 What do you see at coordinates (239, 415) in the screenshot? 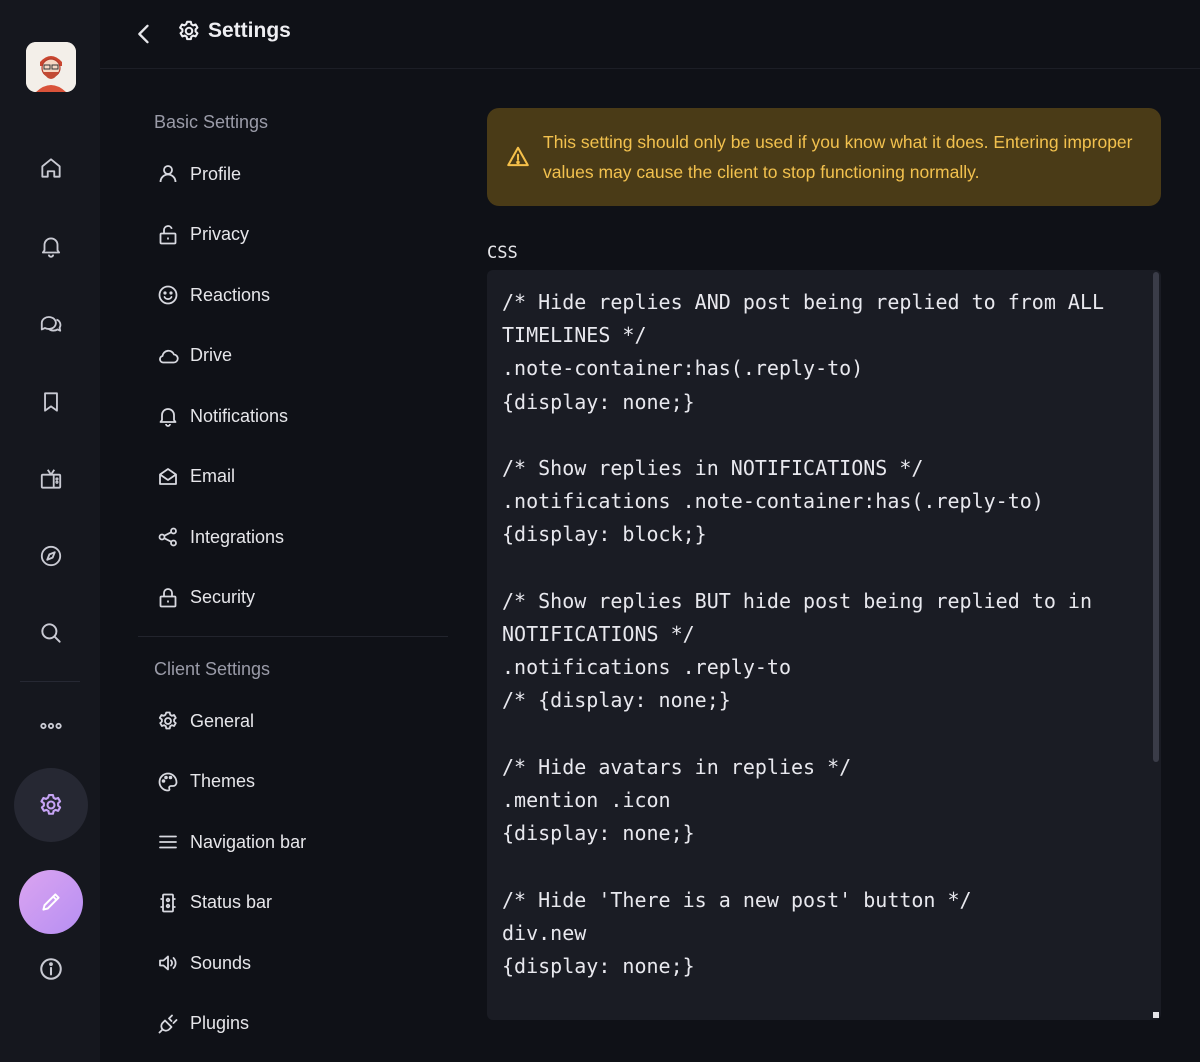
I see `nav-item-label: Notifications` at bounding box center [239, 415].